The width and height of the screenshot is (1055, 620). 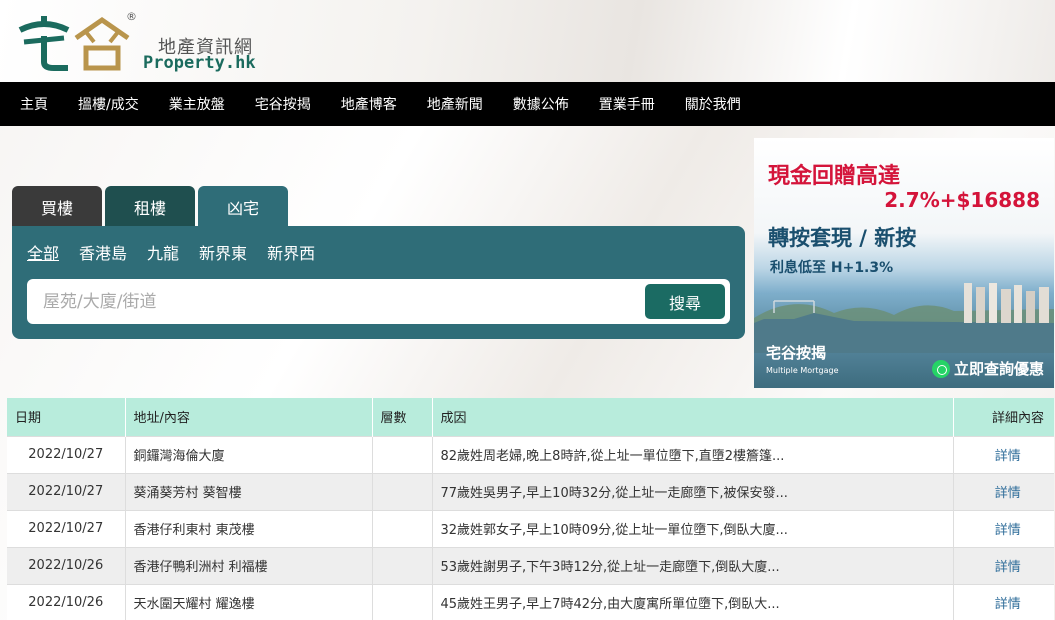 What do you see at coordinates (401, 417) in the screenshot?
I see `header-floor: 層數` at bounding box center [401, 417].